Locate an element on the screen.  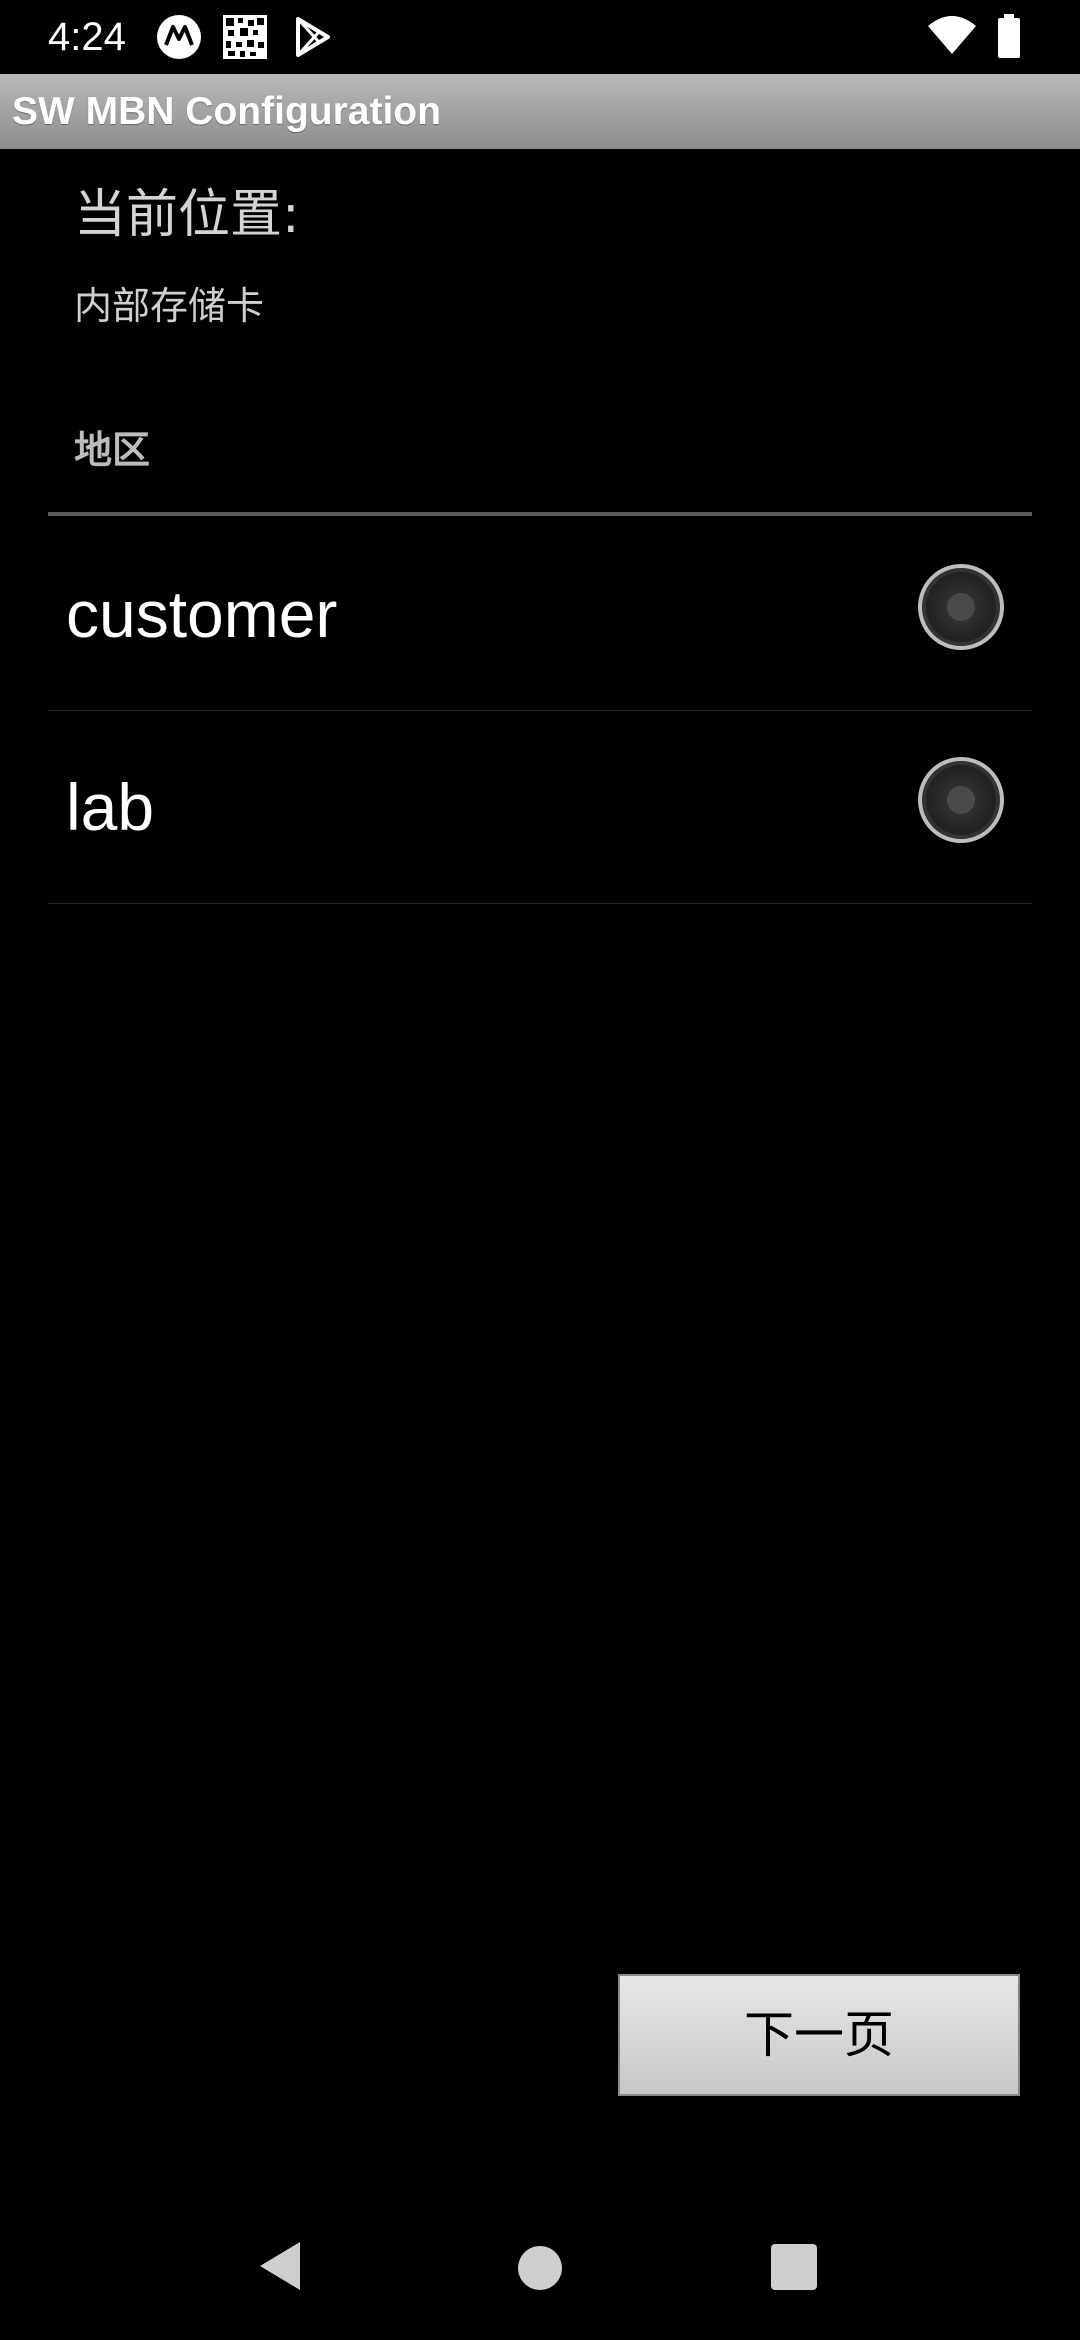
lab-radio-button is located at coordinates (961, 800).